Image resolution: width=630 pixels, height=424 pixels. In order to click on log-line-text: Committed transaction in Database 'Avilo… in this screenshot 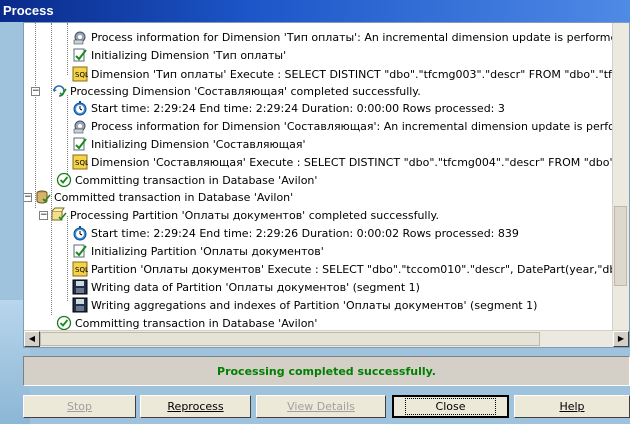, I will do `click(174, 197)`.